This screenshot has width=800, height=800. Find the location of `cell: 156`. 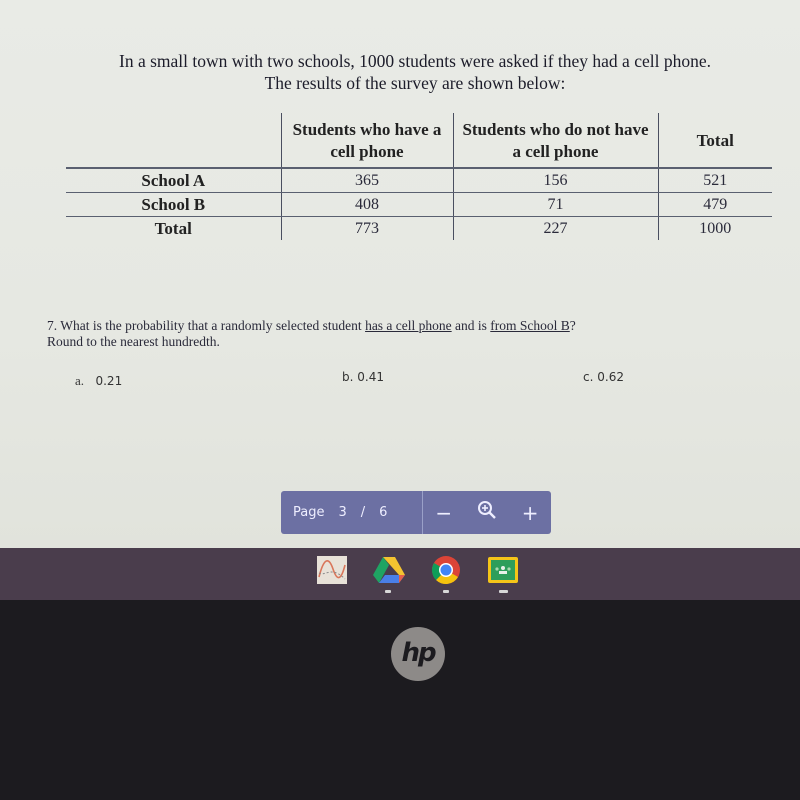

cell: 156 is located at coordinates (555, 180).